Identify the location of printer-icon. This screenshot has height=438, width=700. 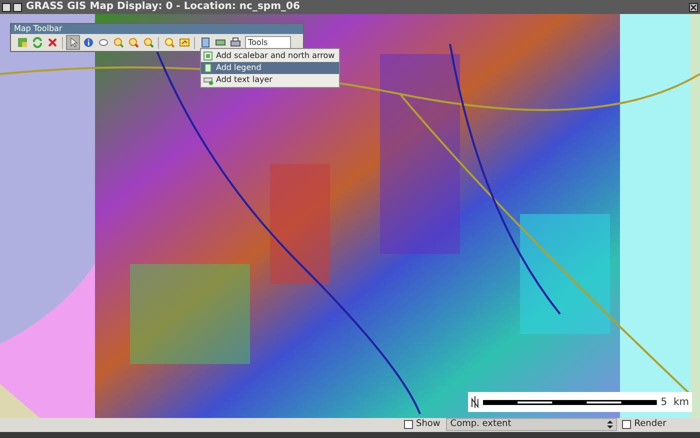
(235, 42).